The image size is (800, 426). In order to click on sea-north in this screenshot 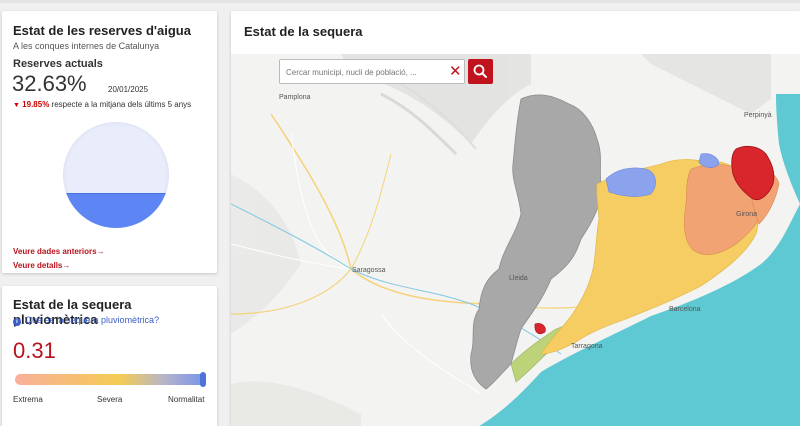, I will do `click(788, 149)`.